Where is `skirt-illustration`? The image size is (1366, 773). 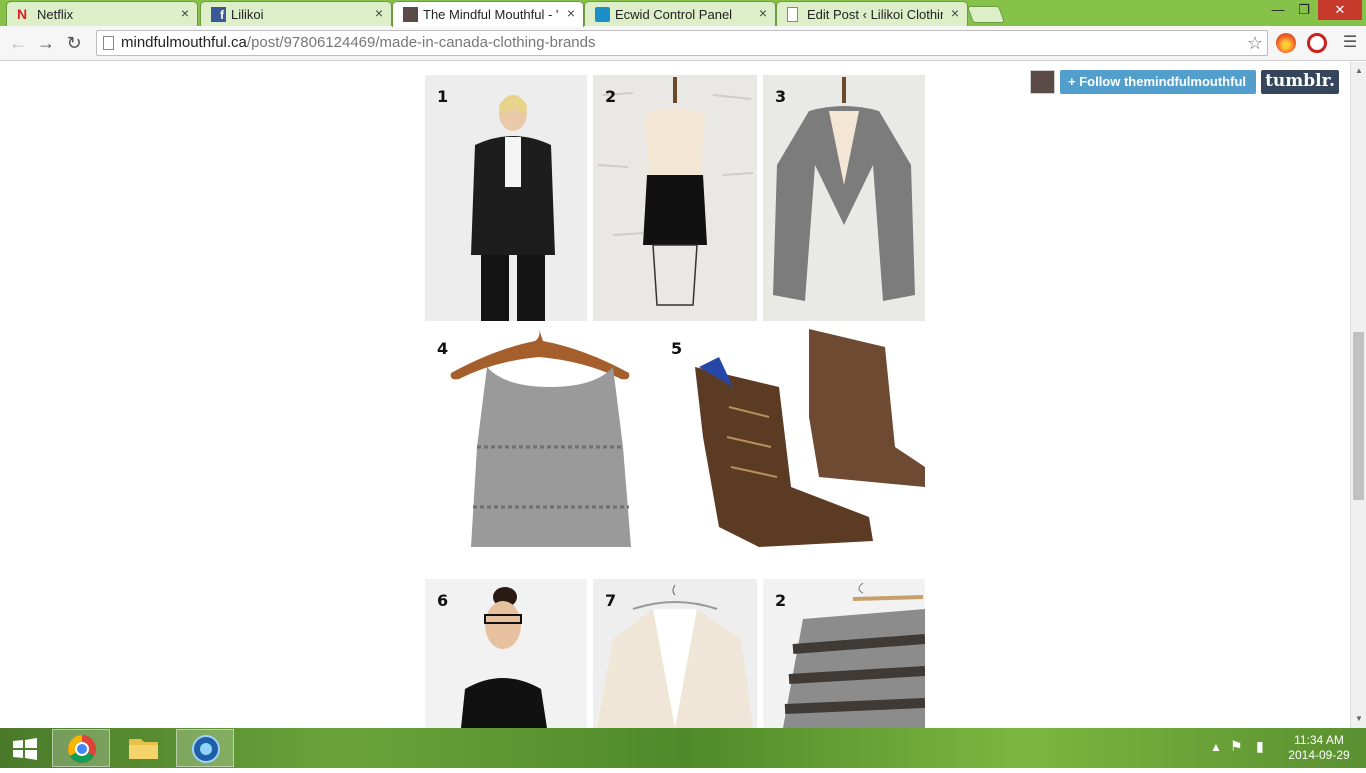 skirt-illustration is located at coordinates (675, 198).